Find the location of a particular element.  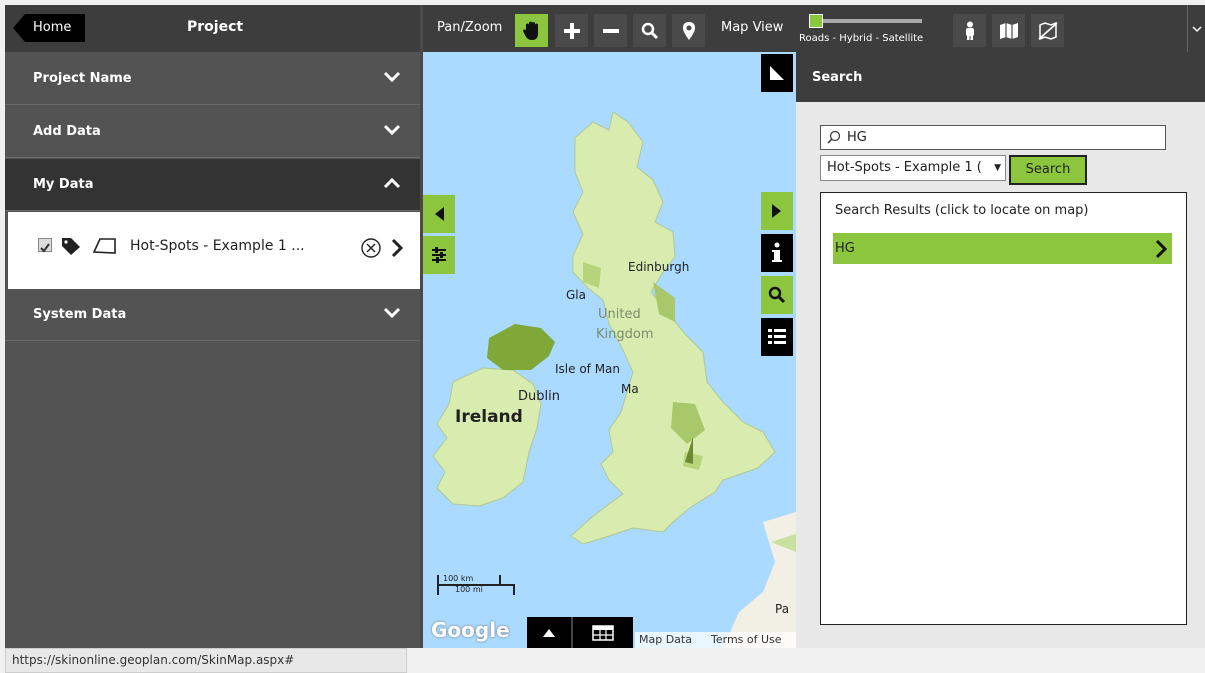

map-label-paris: Pa is located at coordinates (782, 609).